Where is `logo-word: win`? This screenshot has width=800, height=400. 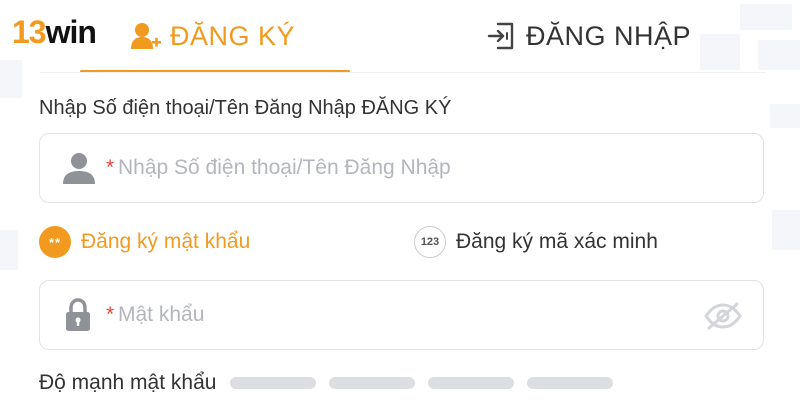 logo-word: win is located at coordinates (71, 31).